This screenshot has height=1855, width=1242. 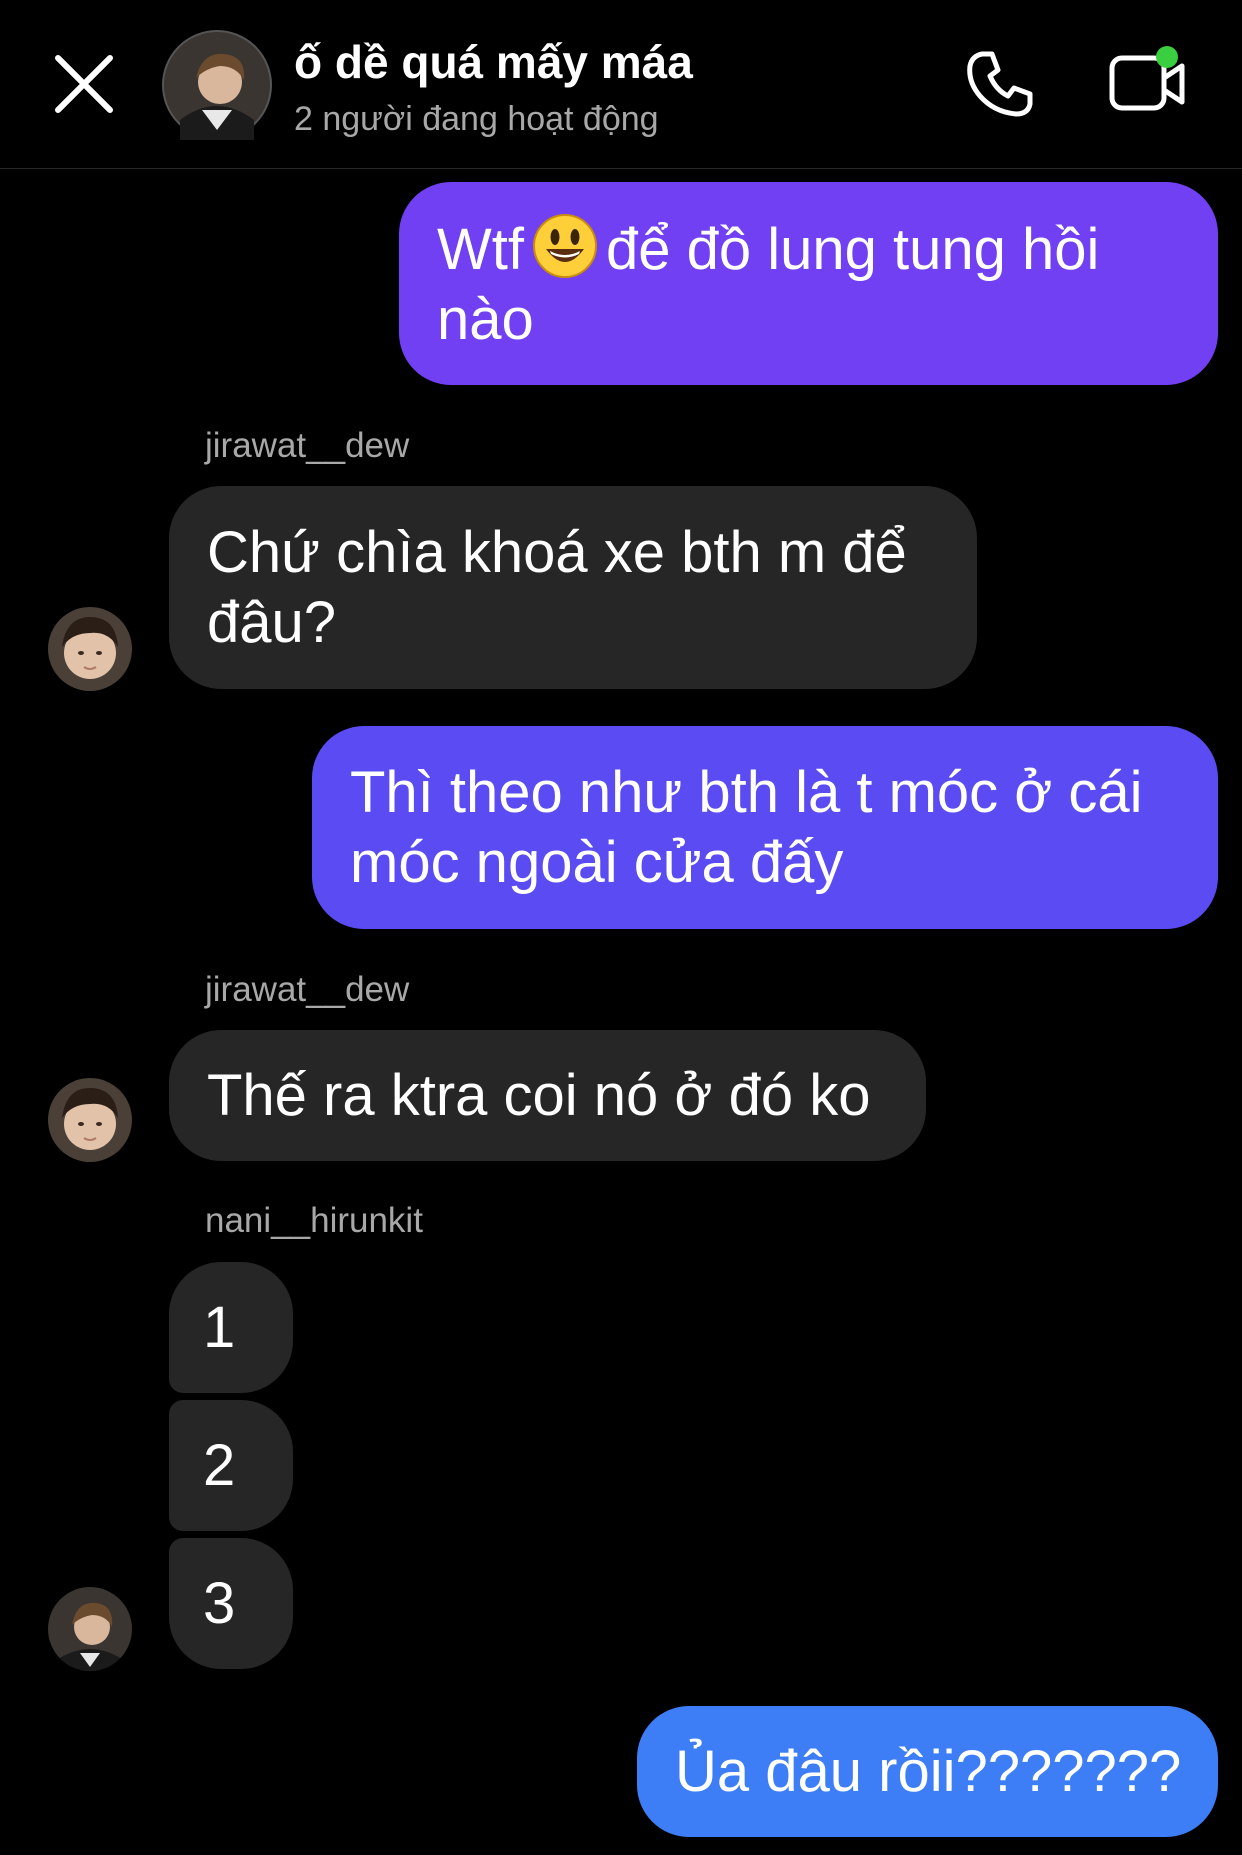 I want to click on sender-name: nani__hirunkit, so click(x=314, y=1220).